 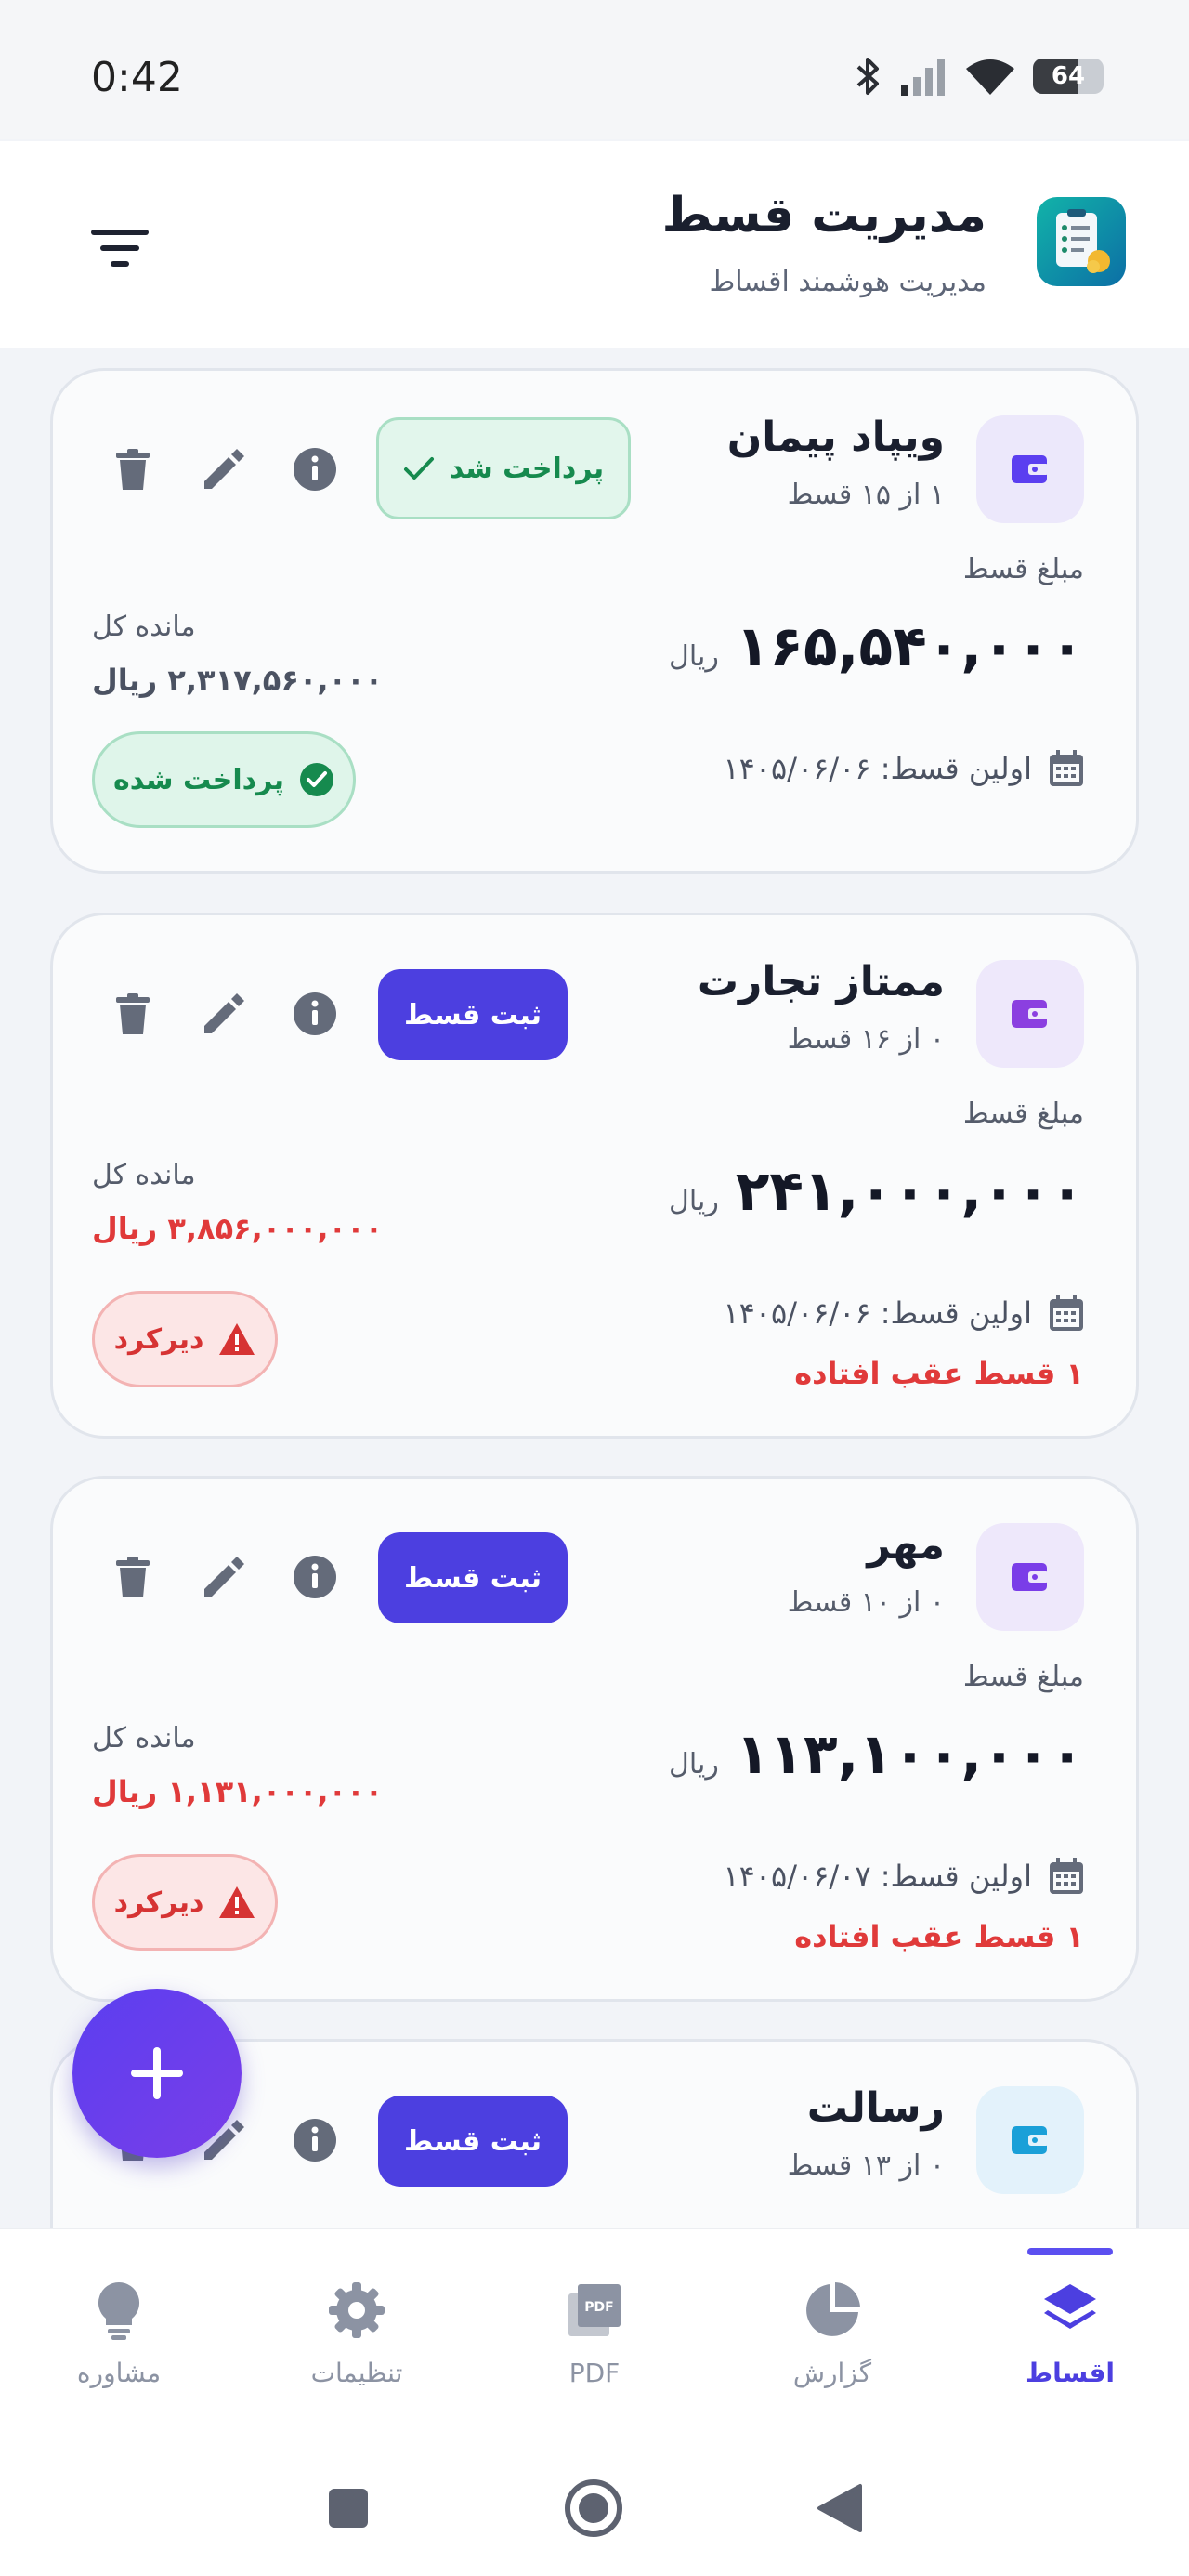 I want to click on add-installment-button, so click(x=157, y=2073).